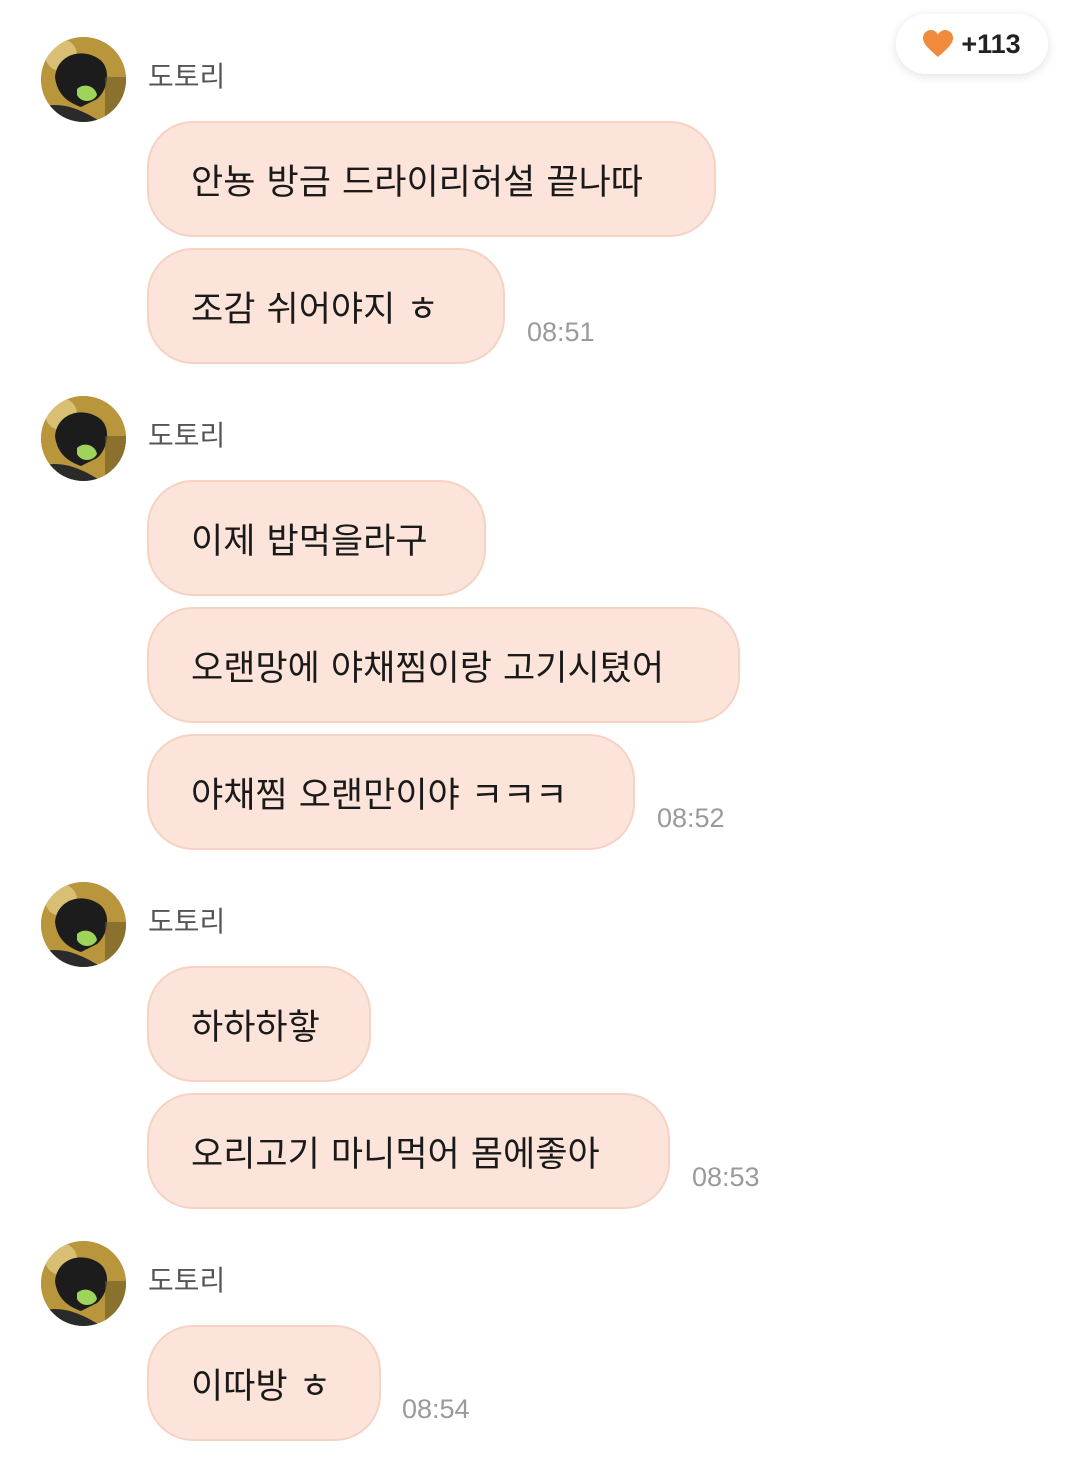 This screenshot has width=1079, height=1460. I want to click on message-time: 08:53, so click(726, 1177).